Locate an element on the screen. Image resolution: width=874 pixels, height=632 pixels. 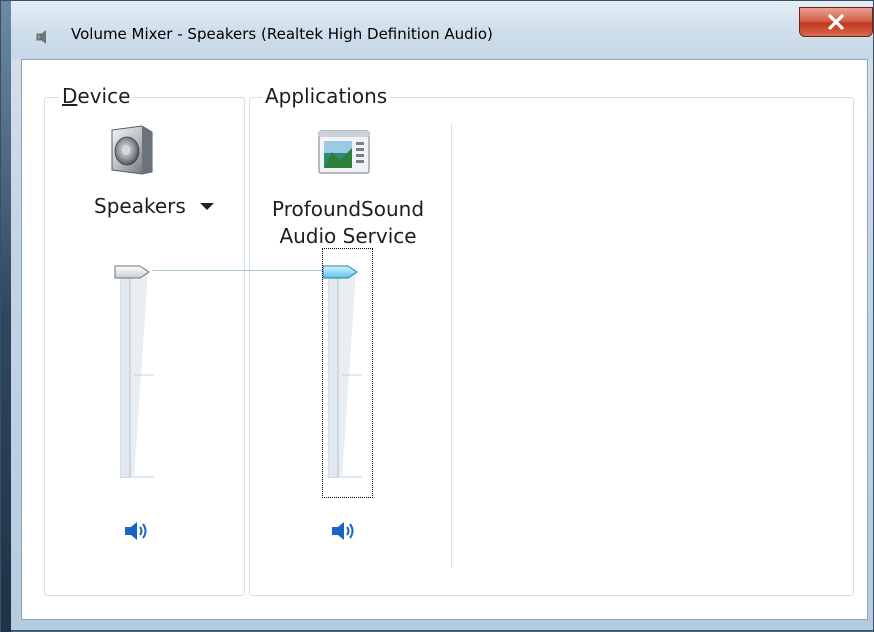
application-name-line-2: Audio Service is located at coordinates (348, 236).